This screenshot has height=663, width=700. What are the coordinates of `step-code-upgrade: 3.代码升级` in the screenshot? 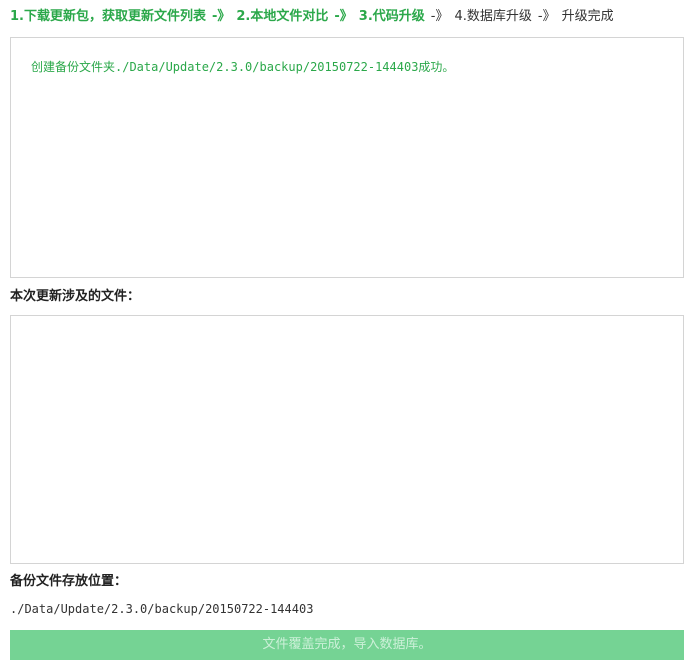 It's located at (391, 16).